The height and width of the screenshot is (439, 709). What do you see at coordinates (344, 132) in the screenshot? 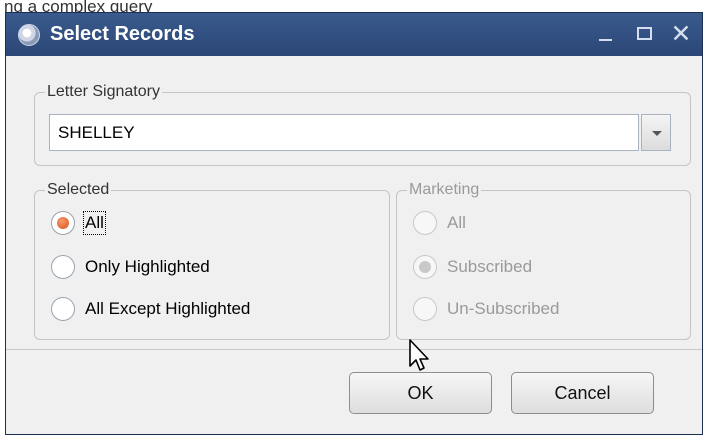
I see `letter-signatory-combobox: SHELLEY` at bounding box center [344, 132].